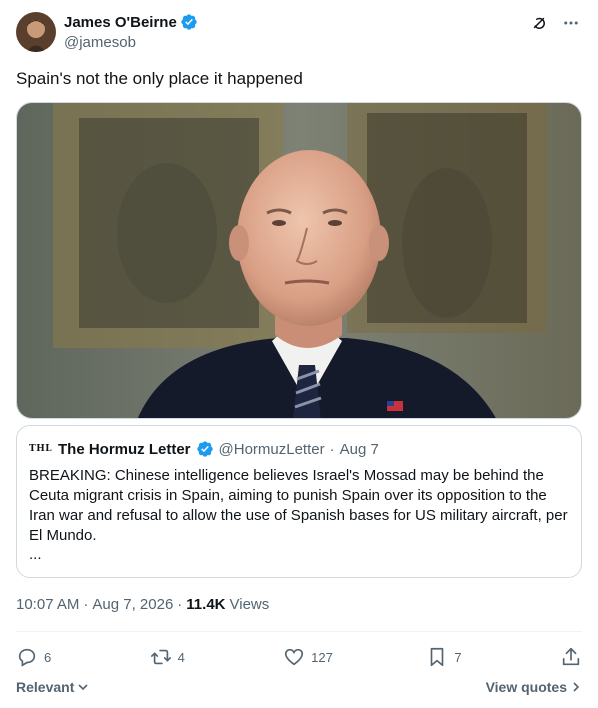 This screenshot has height=708, width=598. Describe the element at coordinates (205, 604) in the screenshot. I see `views-count: 11.4K` at that location.